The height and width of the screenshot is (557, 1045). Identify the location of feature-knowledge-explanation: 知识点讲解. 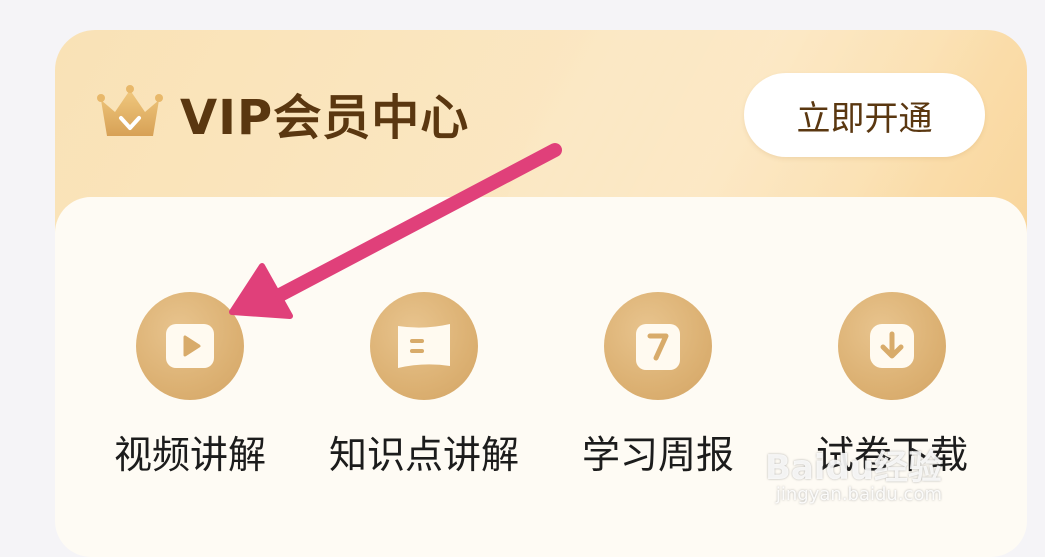
(424, 385).